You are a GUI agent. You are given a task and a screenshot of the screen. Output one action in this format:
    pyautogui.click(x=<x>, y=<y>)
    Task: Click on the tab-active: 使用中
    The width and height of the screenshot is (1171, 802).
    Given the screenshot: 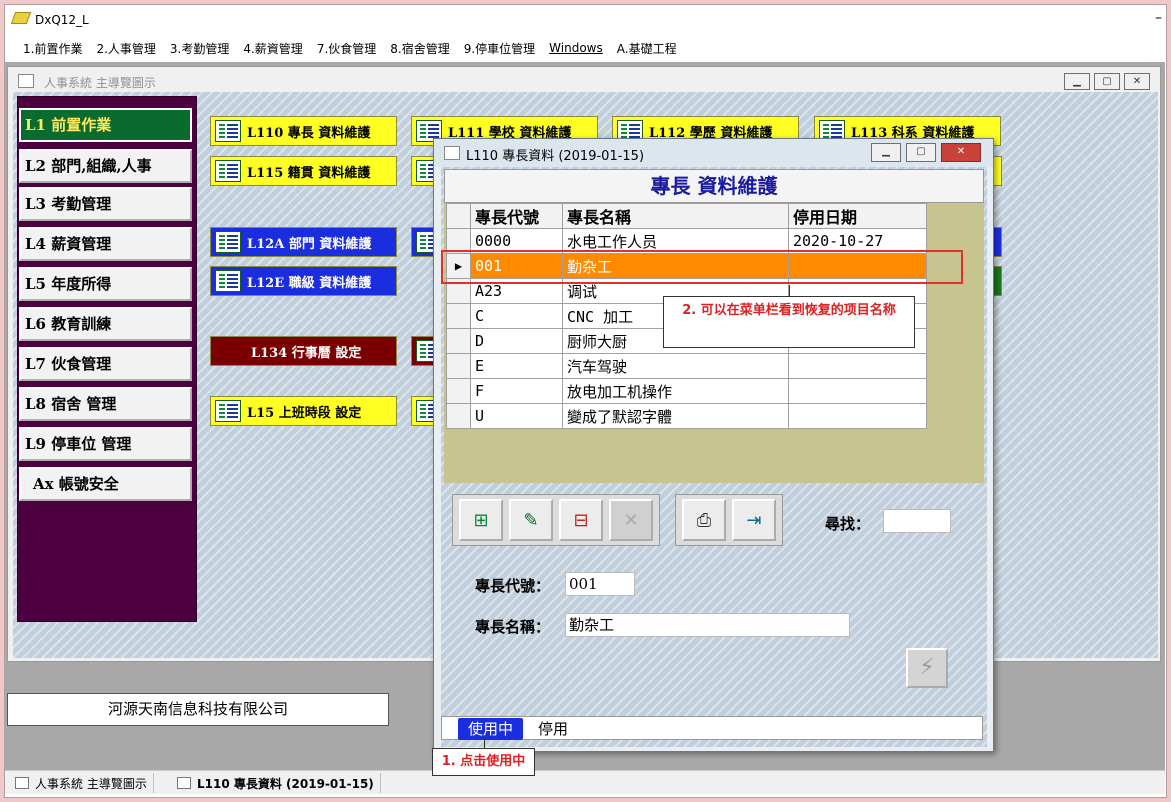 What is the action you would take?
    pyautogui.click(x=491, y=729)
    